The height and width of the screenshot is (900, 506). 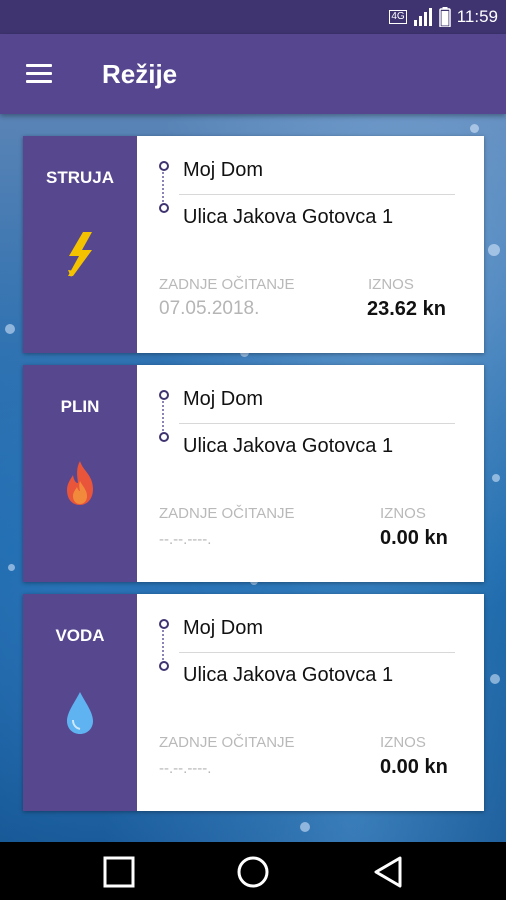 I want to click on card-side-panel: STRUJA, so click(x=80, y=244).